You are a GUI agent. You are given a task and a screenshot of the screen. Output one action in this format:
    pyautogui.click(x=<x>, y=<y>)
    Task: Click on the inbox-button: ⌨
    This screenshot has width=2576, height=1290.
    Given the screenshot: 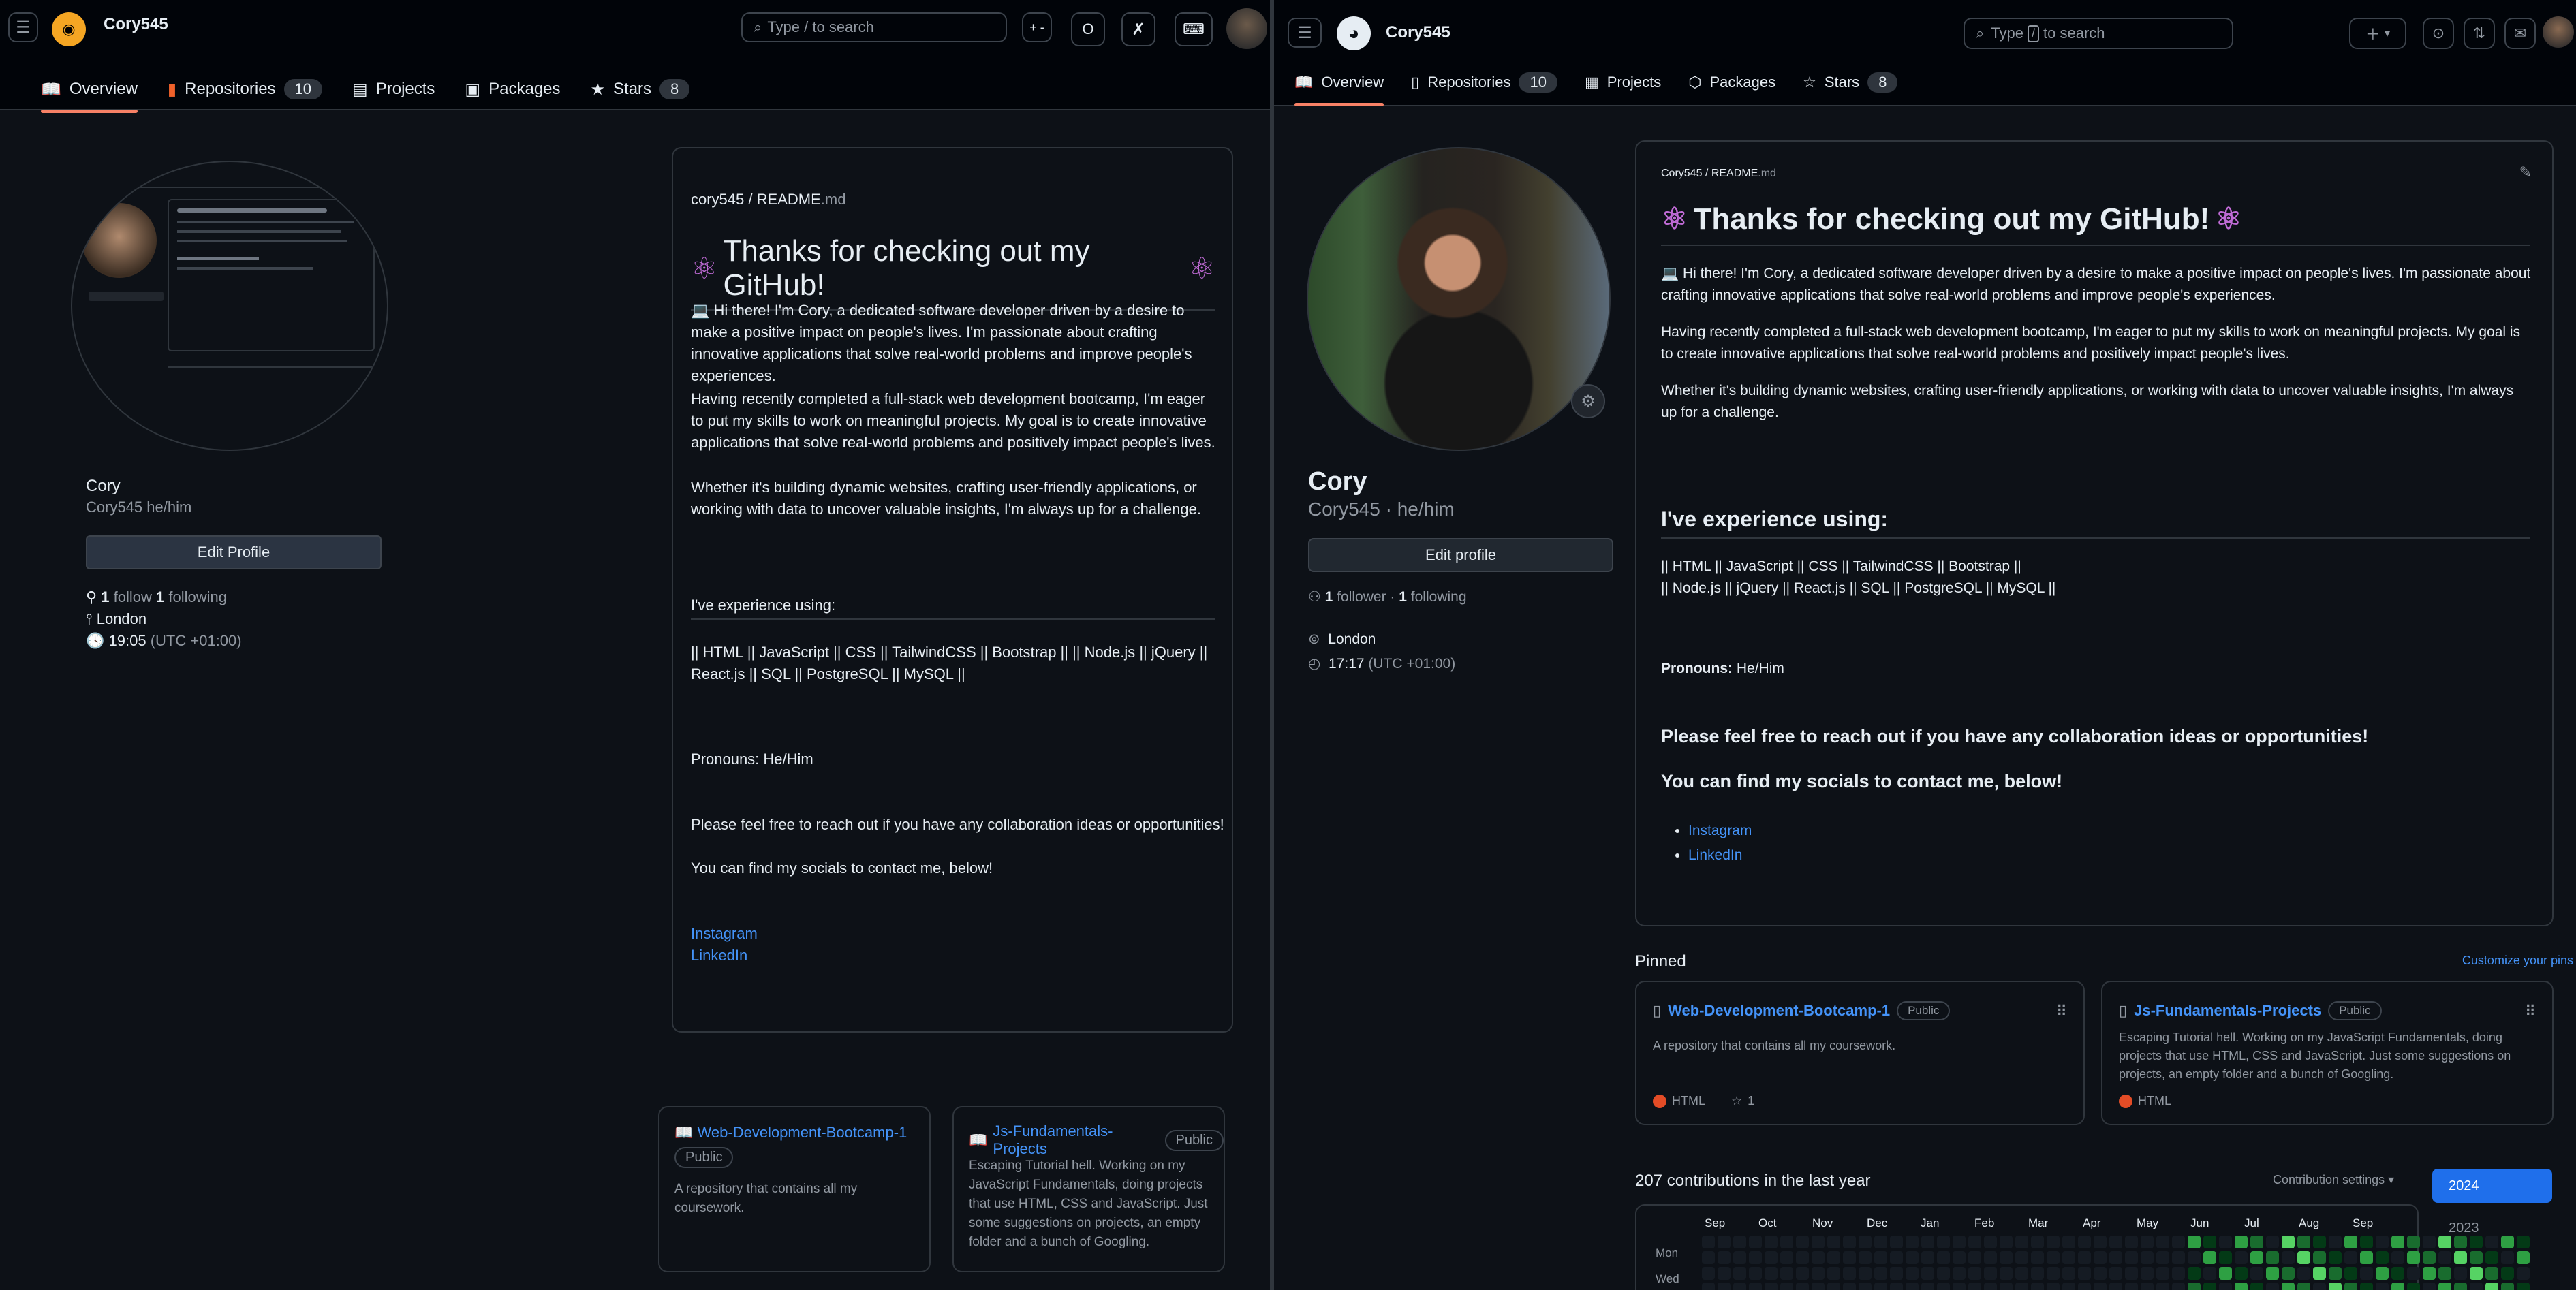 What is the action you would take?
    pyautogui.click(x=1194, y=29)
    